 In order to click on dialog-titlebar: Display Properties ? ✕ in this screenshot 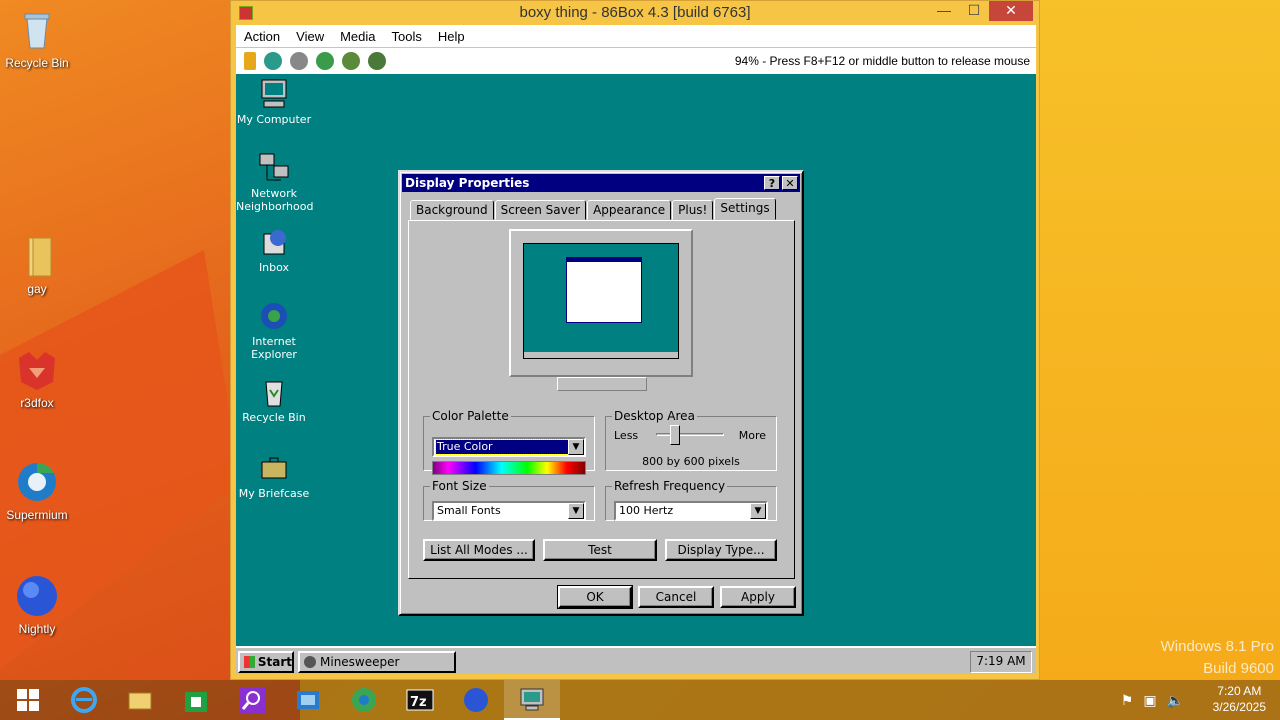, I will do `click(601, 183)`.